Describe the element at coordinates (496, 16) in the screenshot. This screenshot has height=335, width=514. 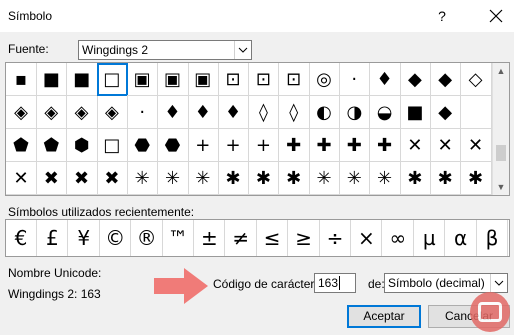
I see `close-button` at that location.